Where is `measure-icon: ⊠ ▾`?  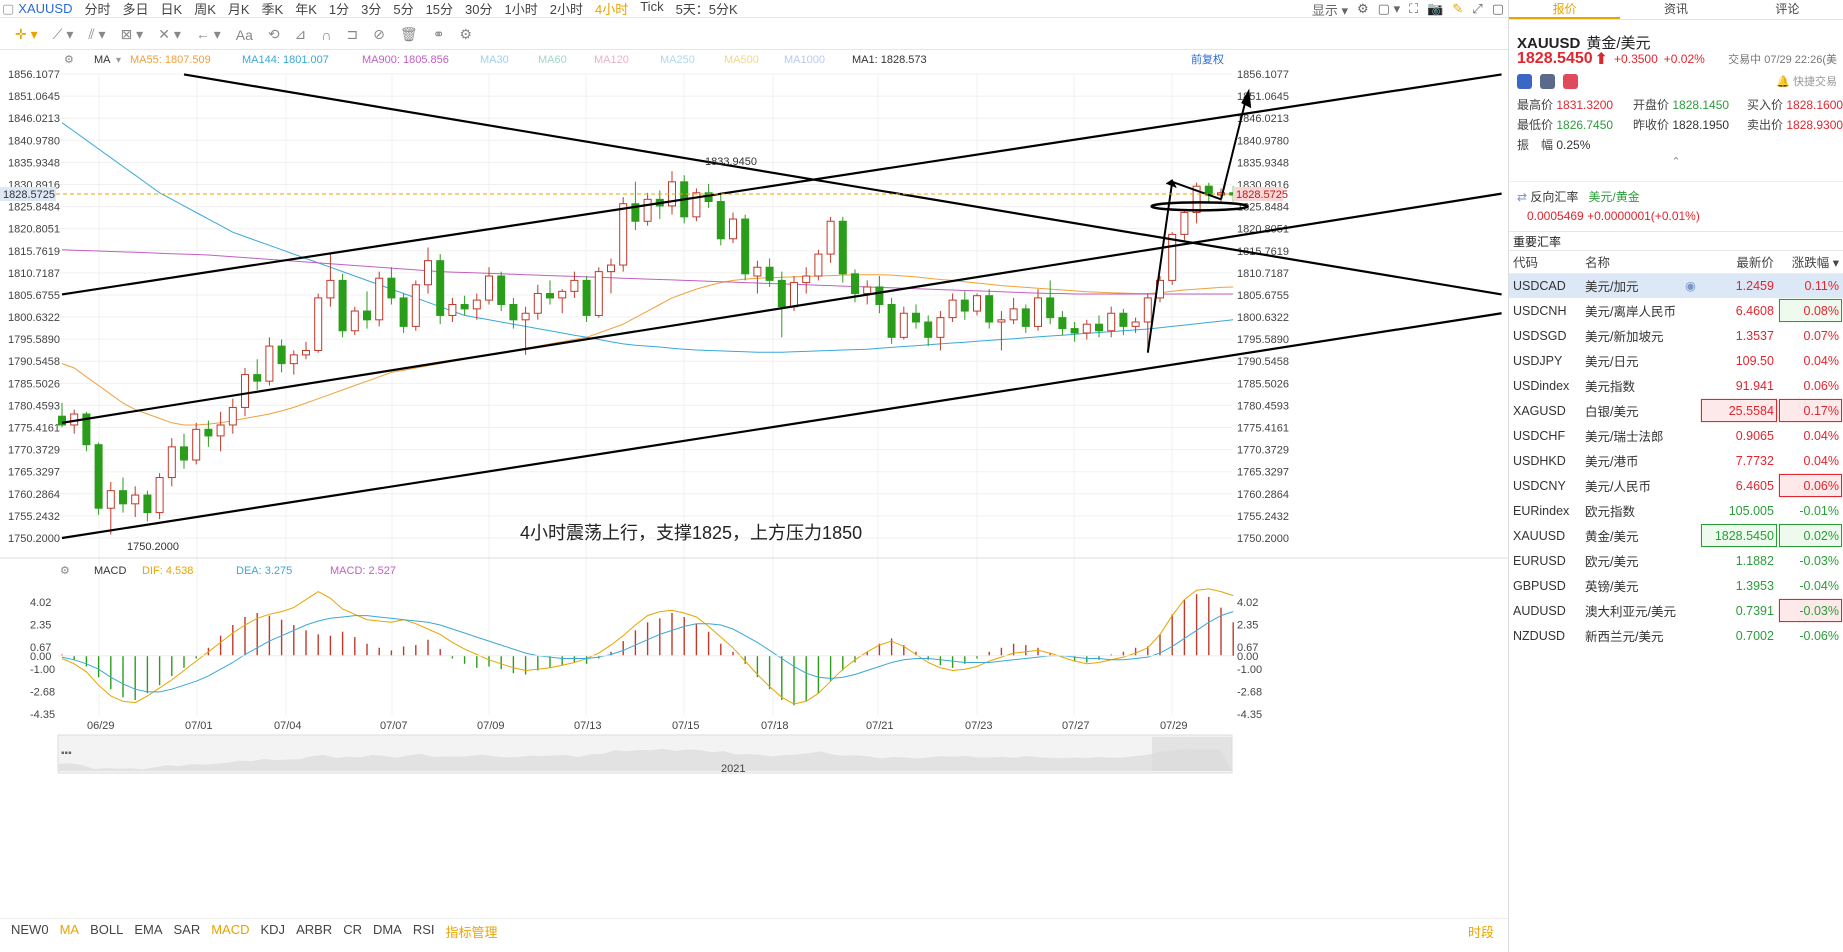 measure-icon: ⊠ ▾ is located at coordinates (132, 34).